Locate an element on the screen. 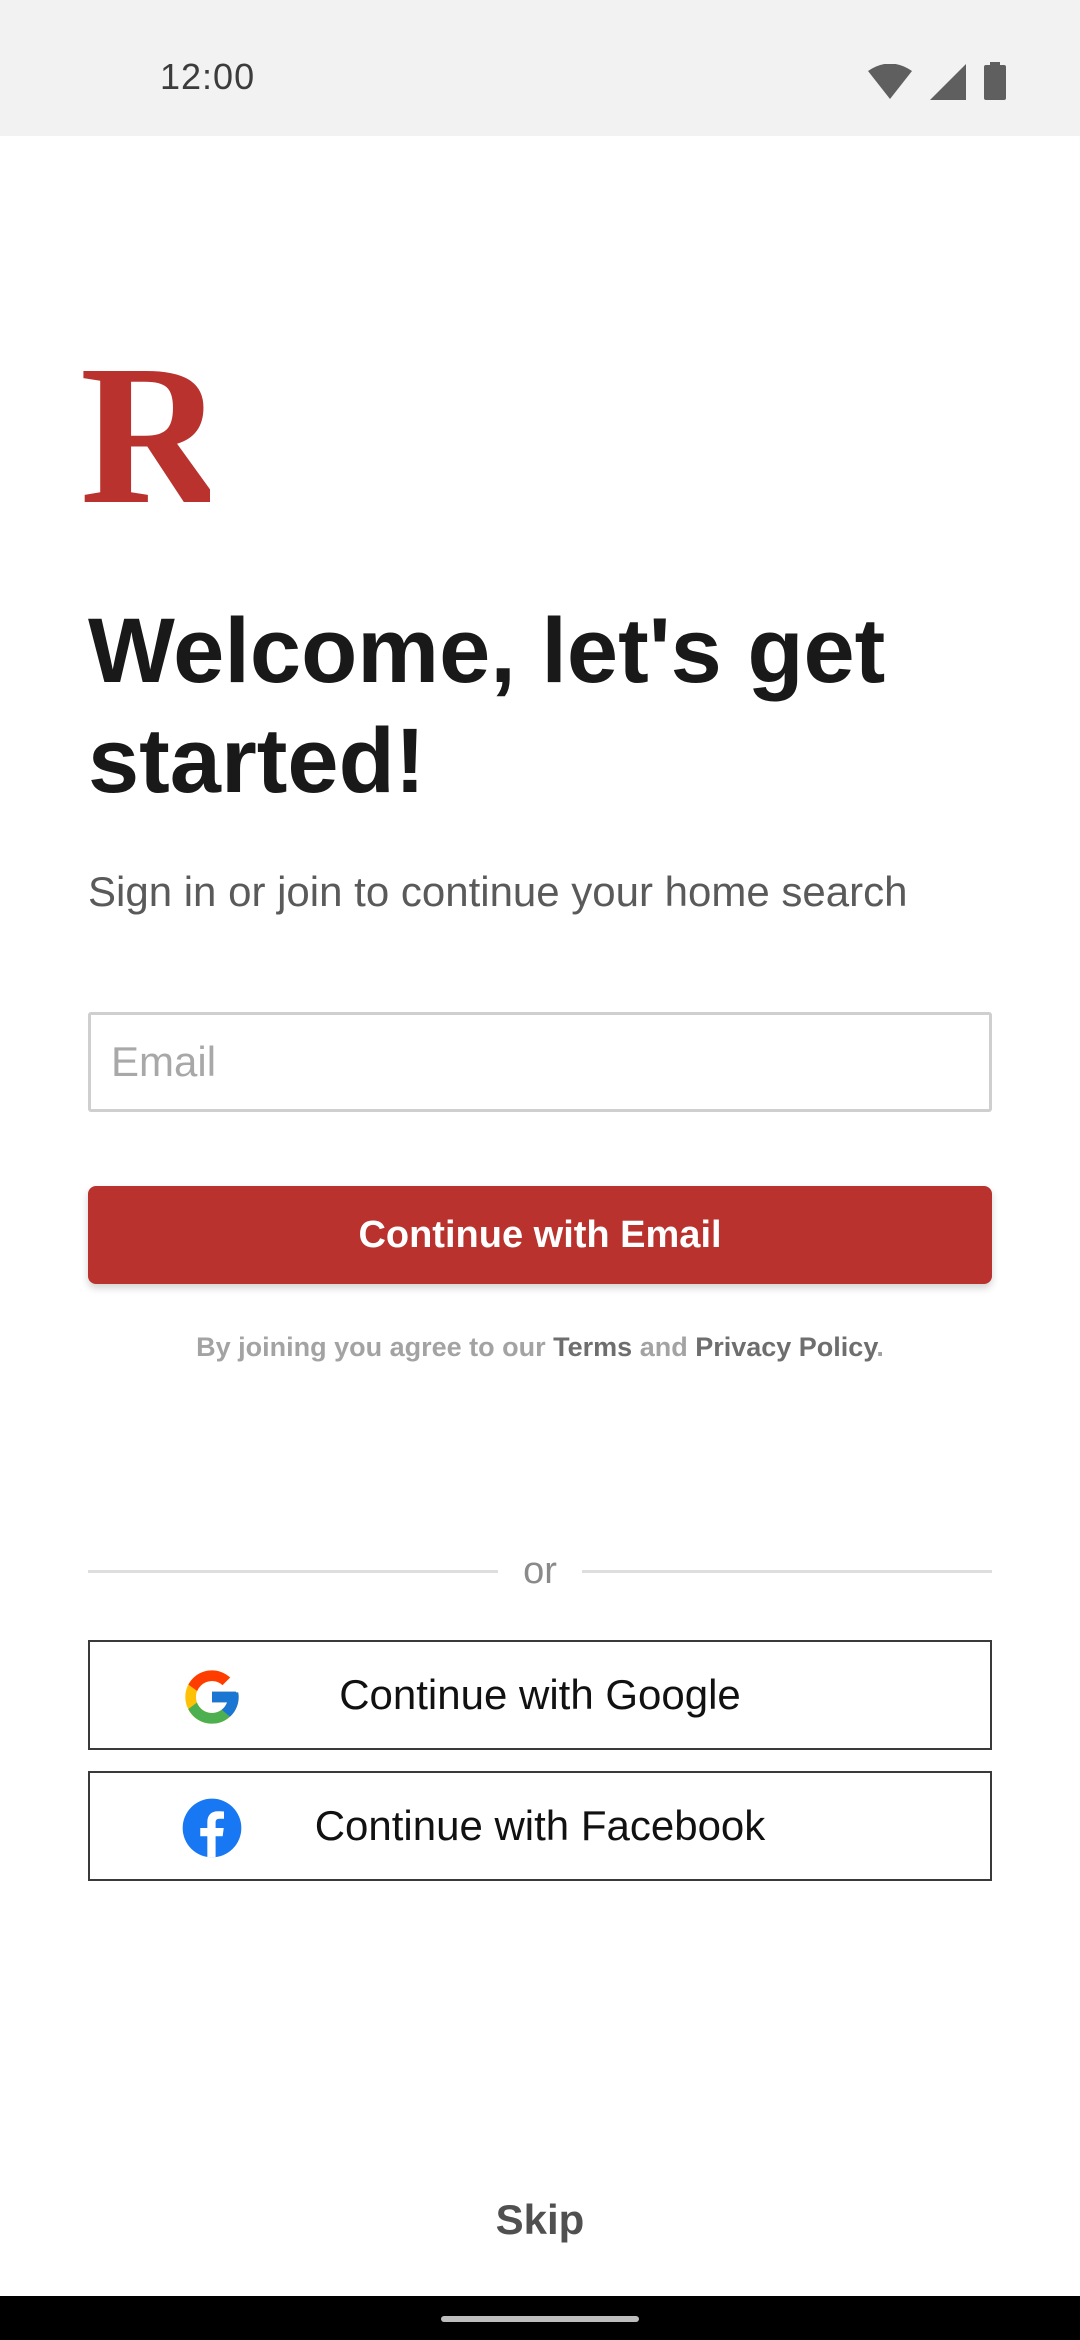 The width and height of the screenshot is (1080, 2340). continue-with-google-label: Continue with Google is located at coordinates (540, 1694).